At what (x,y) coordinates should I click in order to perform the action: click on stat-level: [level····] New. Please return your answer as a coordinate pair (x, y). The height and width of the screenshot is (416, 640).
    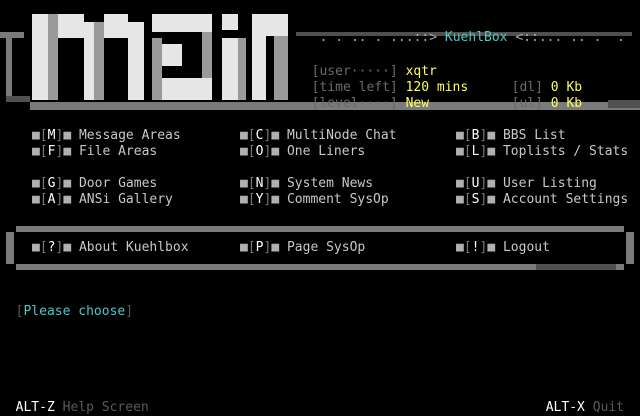
    Looking at the image, I should click on (362, 96).